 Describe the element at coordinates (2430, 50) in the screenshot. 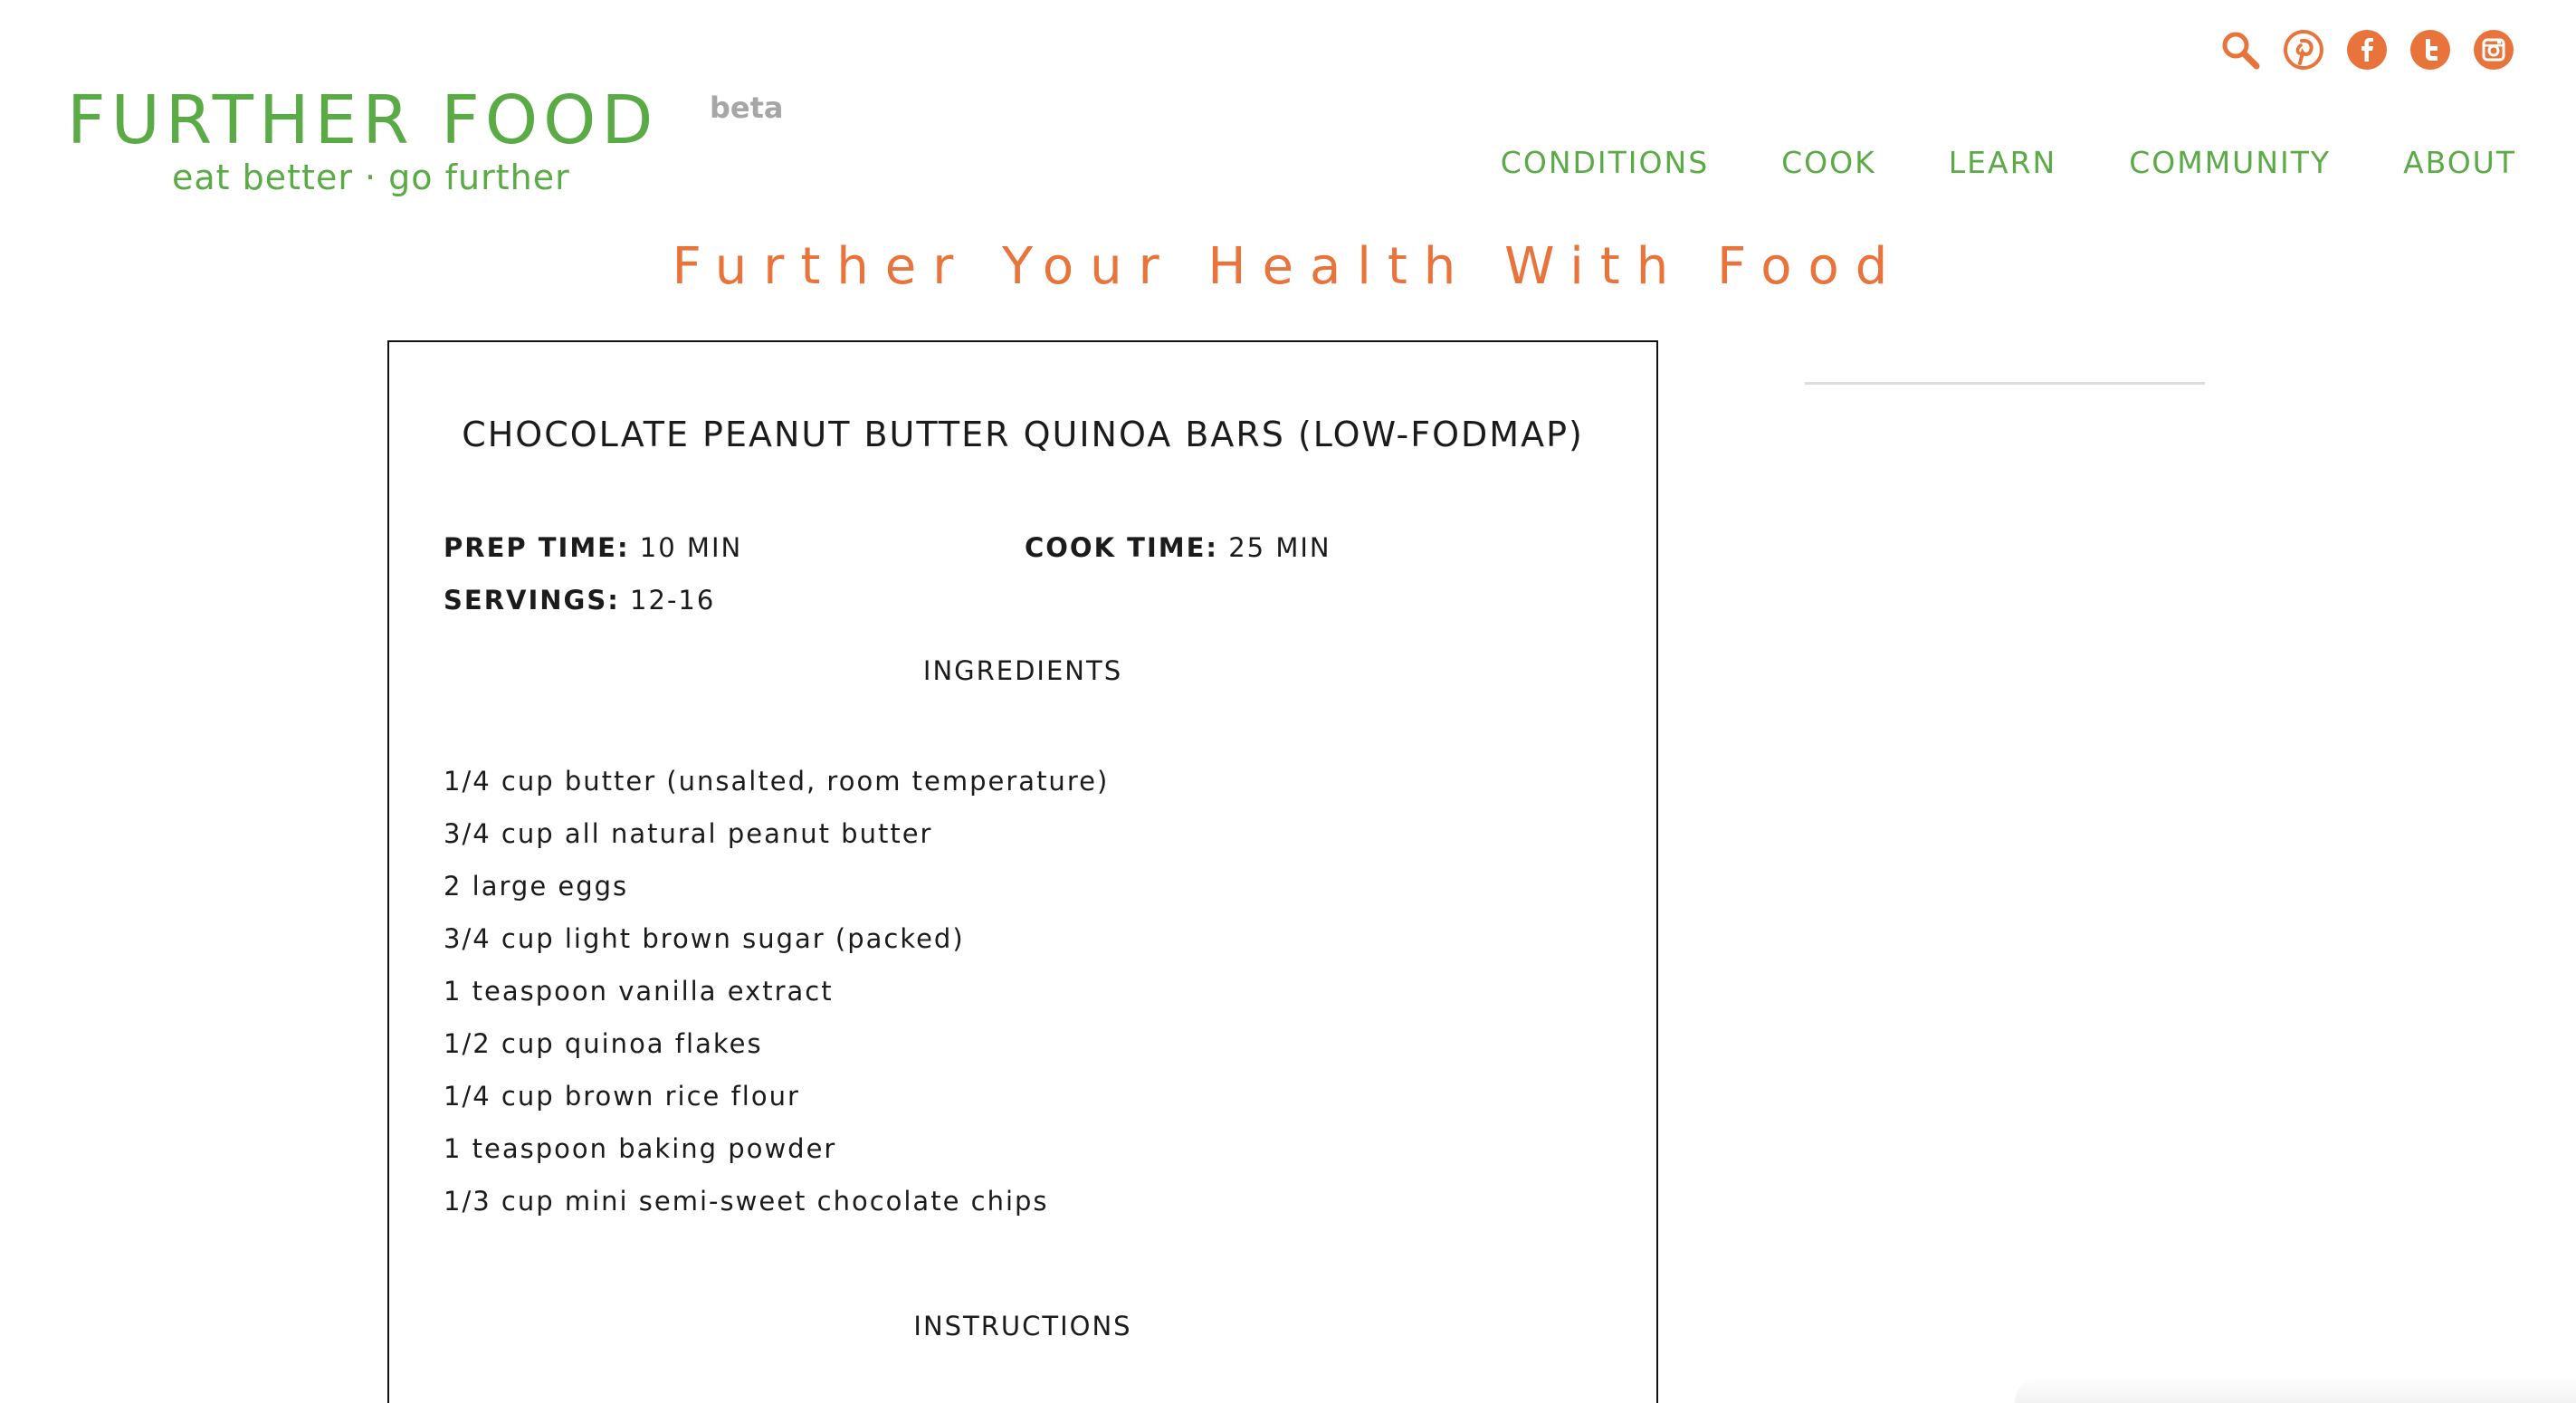

I see `twitter-icon` at that location.